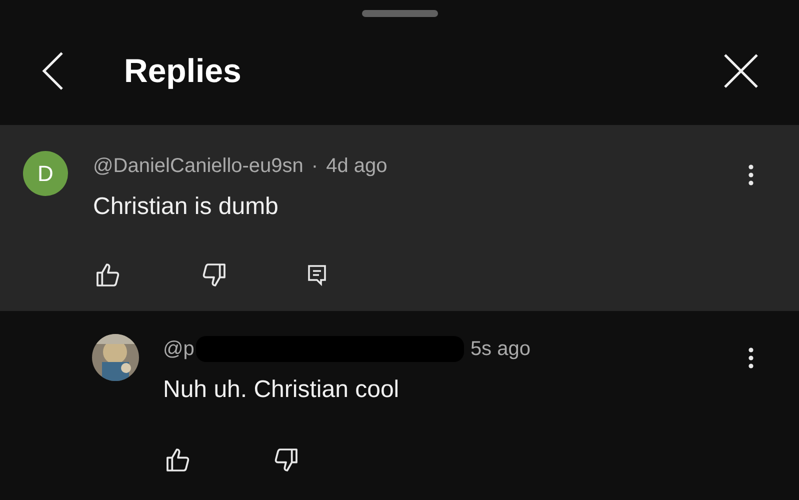 This screenshot has height=500, width=799. I want to click on reply-icon, so click(317, 275).